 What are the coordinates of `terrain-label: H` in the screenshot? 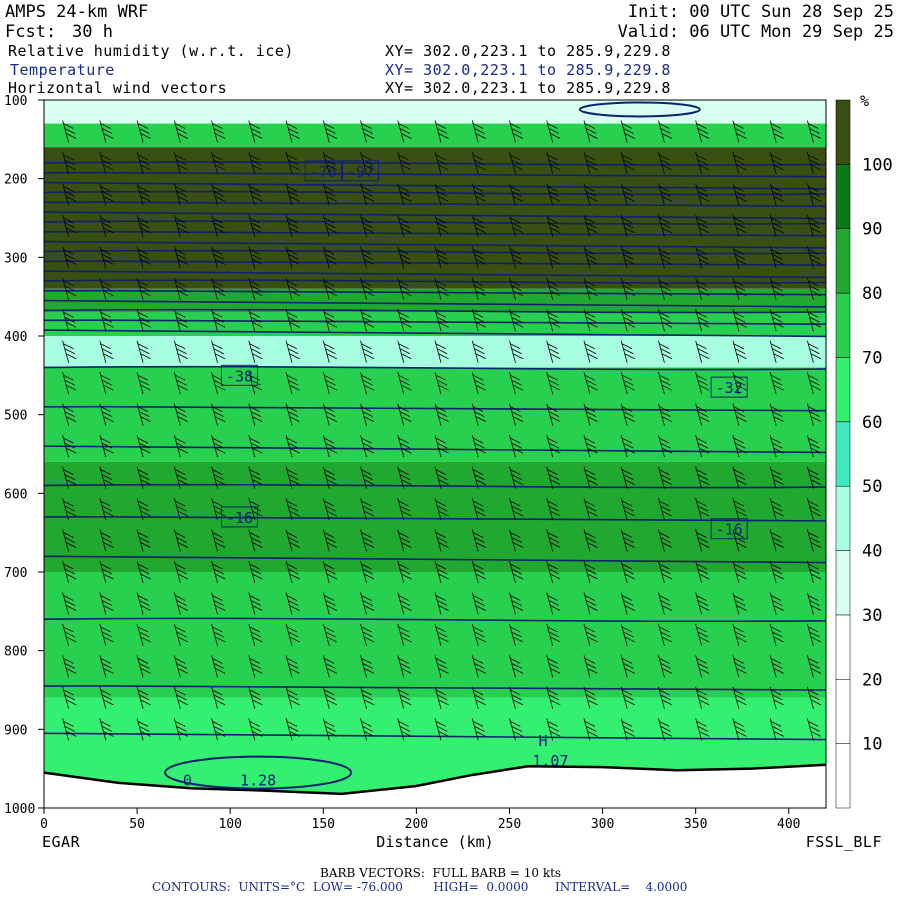 It's located at (542, 741).